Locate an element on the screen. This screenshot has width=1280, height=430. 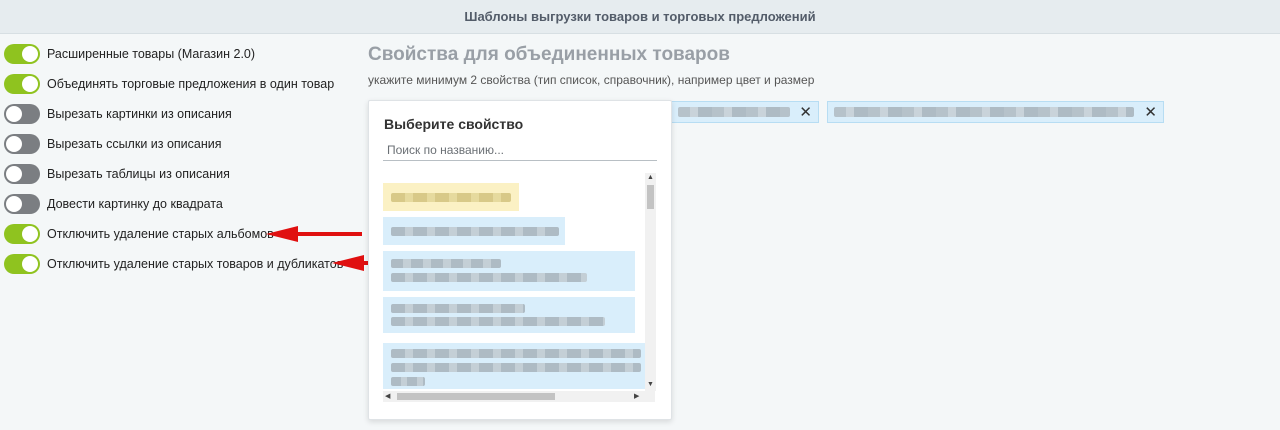
property-list is located at coordinates (515, 281).